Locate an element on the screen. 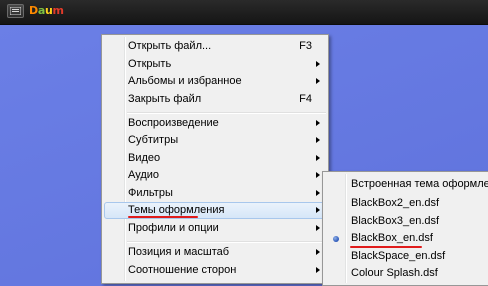  skin-item-builtin: Встроенная тема оформления is located at coordinates (406, 184).